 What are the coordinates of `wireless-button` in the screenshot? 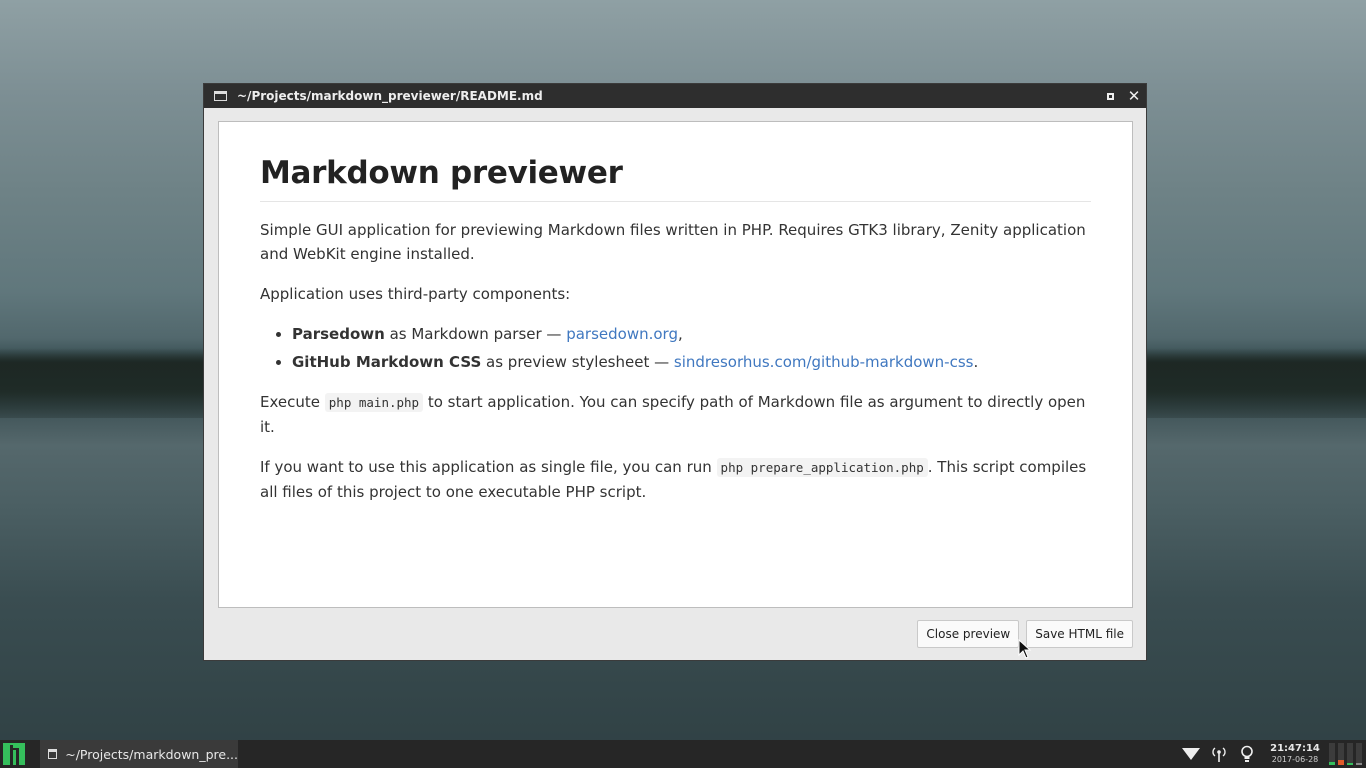 It's located at (1219, 754).